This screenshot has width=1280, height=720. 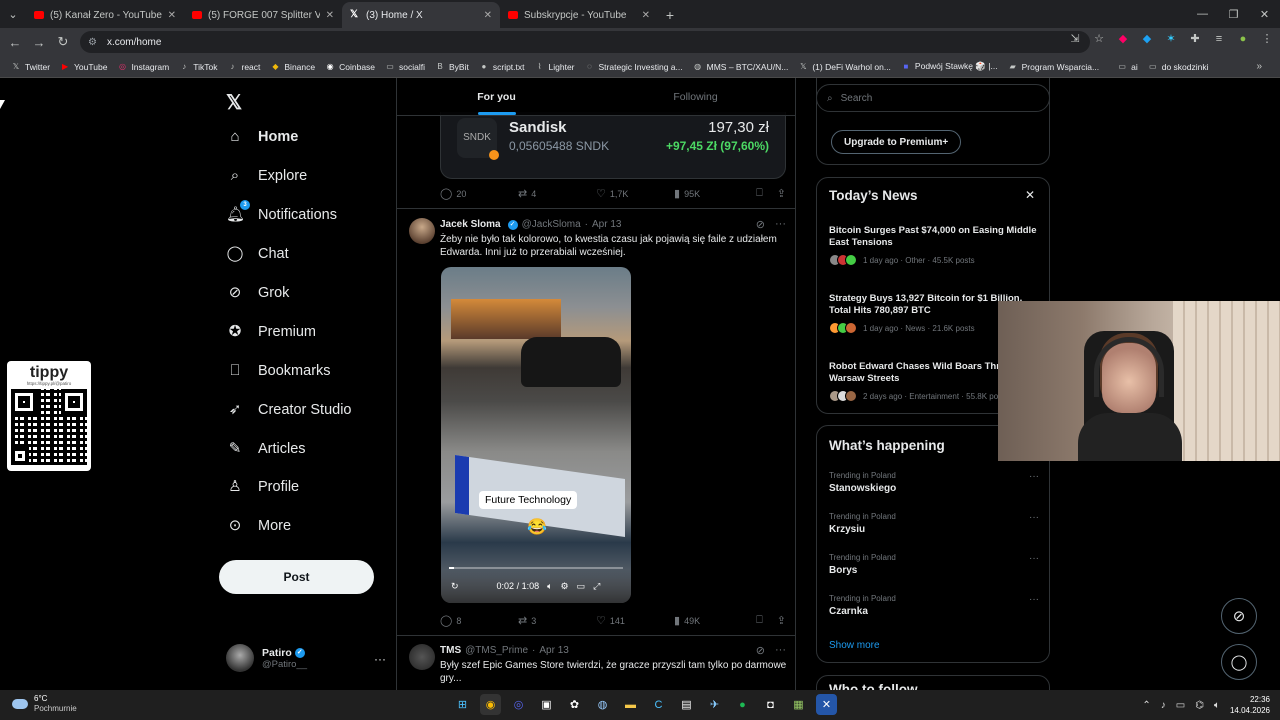 What do you see at coordinates (262, 137) in the screenshot?
I see `nav-home: ⌂ Home` at bounding box center [262, 137].